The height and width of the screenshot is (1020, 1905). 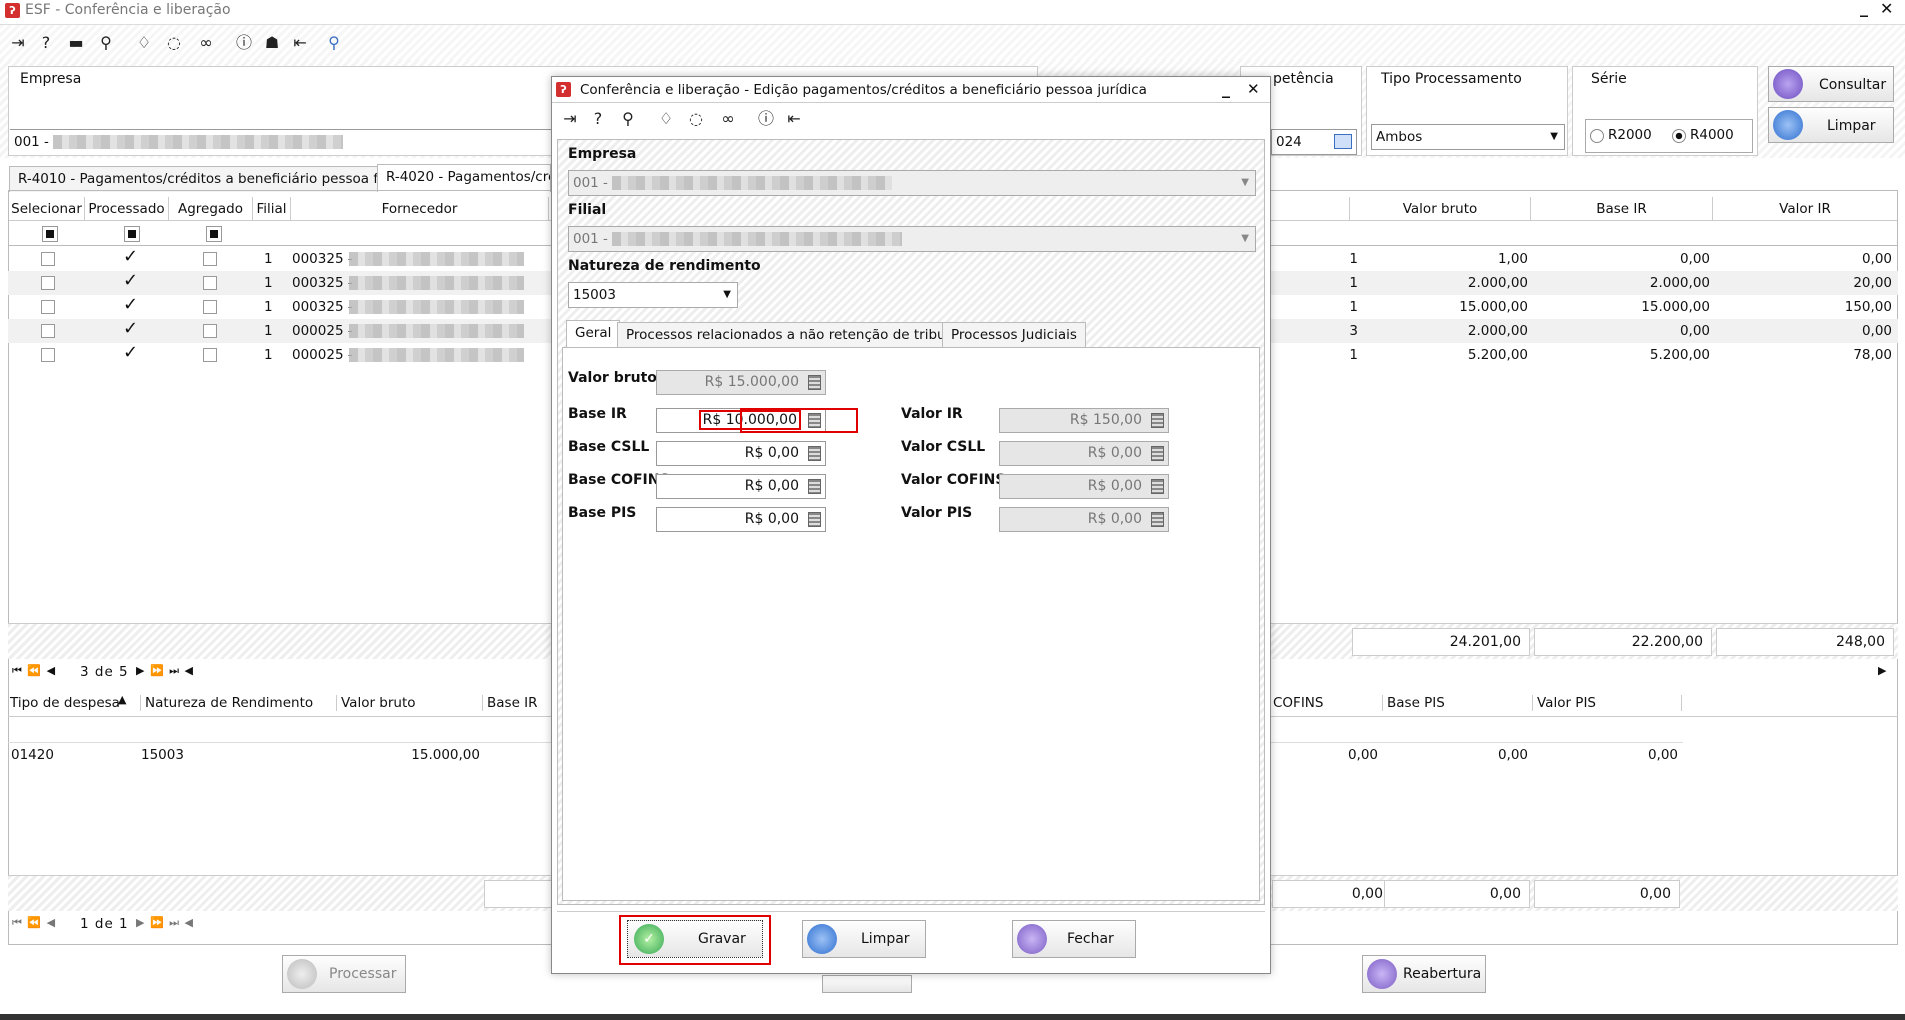 What do you see at coordinates (912, 239) in the screenshot?
I see `filial-select: 001 - ▼` at bounding box center [912, 239].